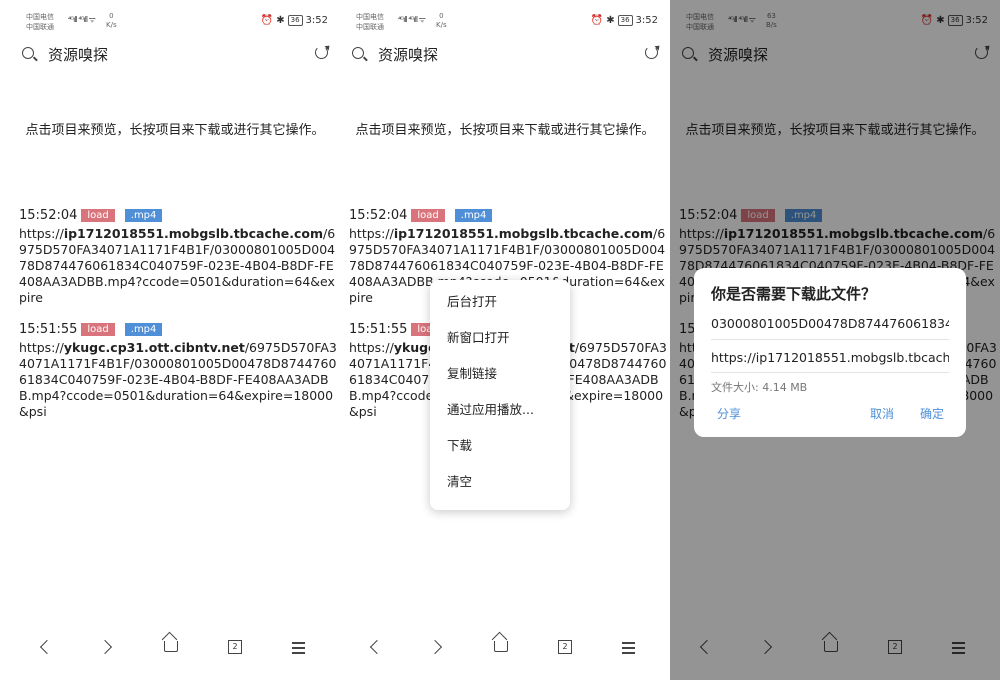  I want to click on menu-item-open-background: 后台打开, so click(500, 302).